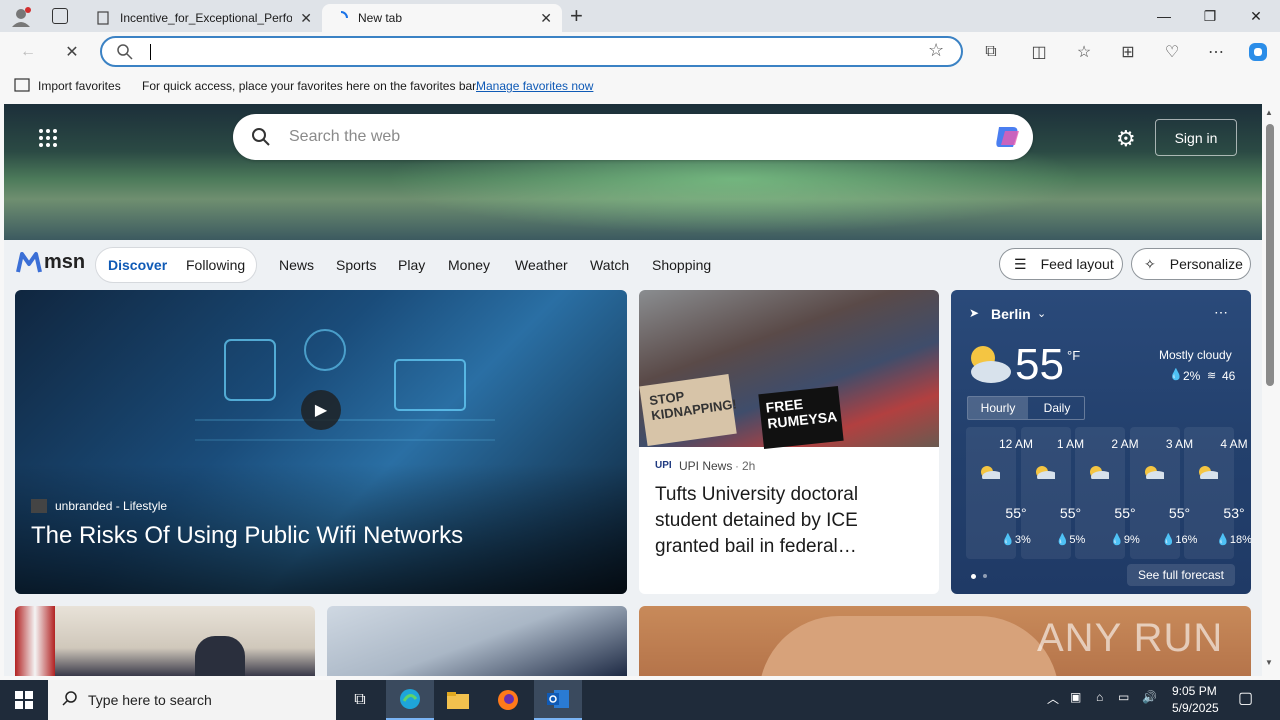 Image resolution: width=1280 pixels, height=720 pixels. I want to click on clock-time: 9:05 PM, so click(1194, 691).